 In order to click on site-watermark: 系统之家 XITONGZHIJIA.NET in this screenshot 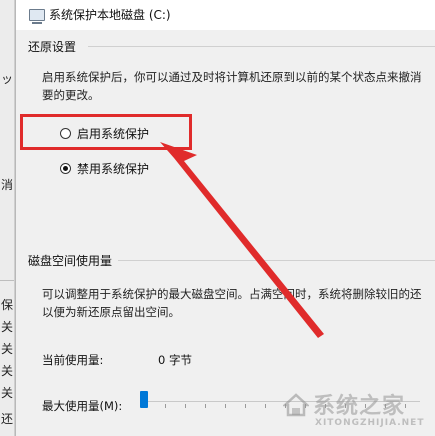, I will do `click(354, 410)`.